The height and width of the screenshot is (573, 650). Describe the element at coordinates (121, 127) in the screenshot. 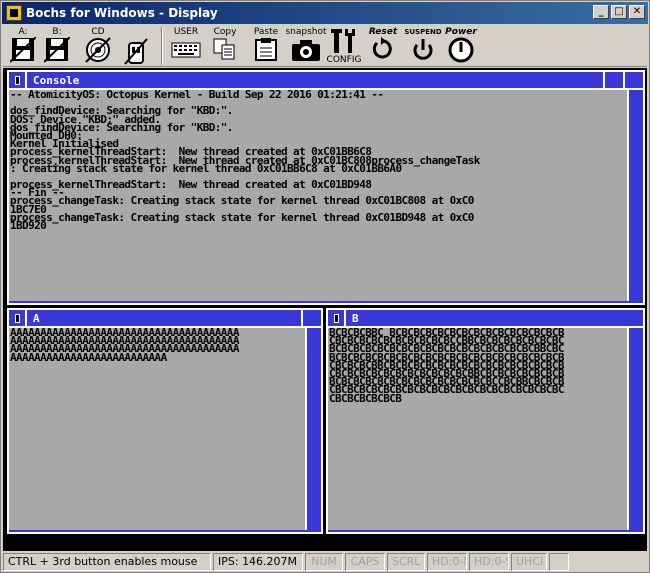

I see `console-line: dos_findDevice: Searching for "KBD:".` at that location.